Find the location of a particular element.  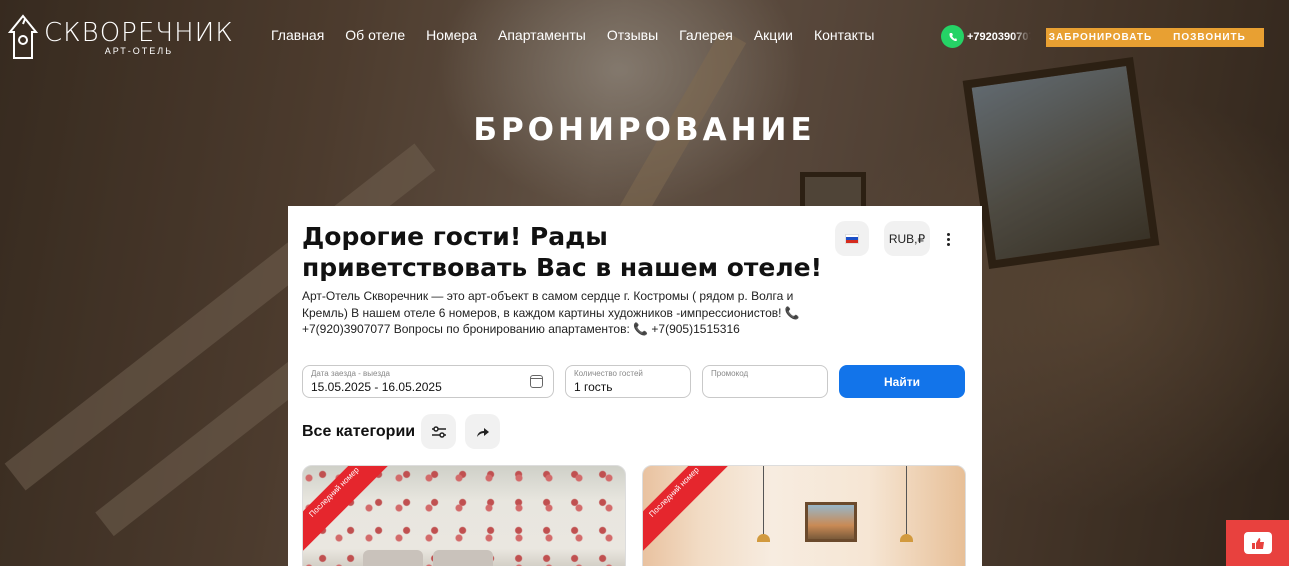

russia-flag-icon is located at coordinates (852, 238).